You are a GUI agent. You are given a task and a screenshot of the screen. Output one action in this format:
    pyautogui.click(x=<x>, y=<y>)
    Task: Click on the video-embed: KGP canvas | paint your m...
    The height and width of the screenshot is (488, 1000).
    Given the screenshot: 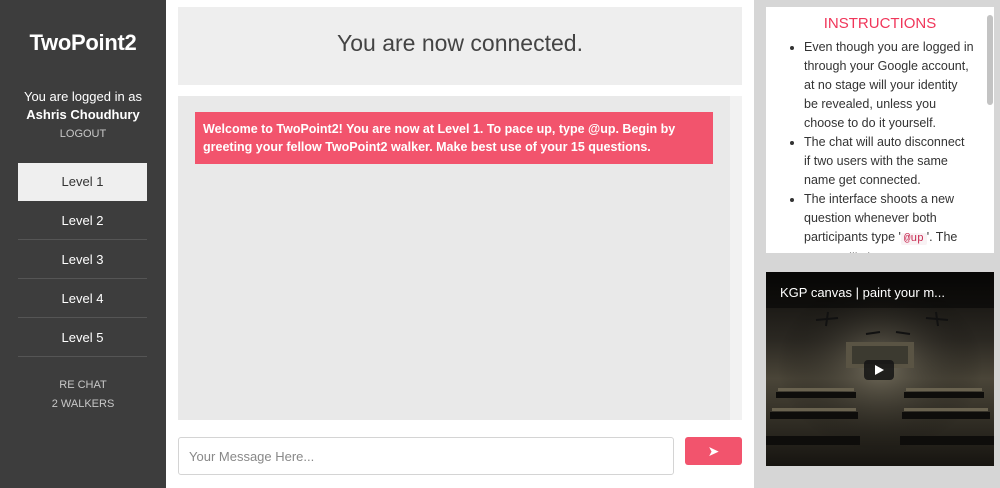 What is the action you would take?
    pyautogui.click(x=880, y=369)
    